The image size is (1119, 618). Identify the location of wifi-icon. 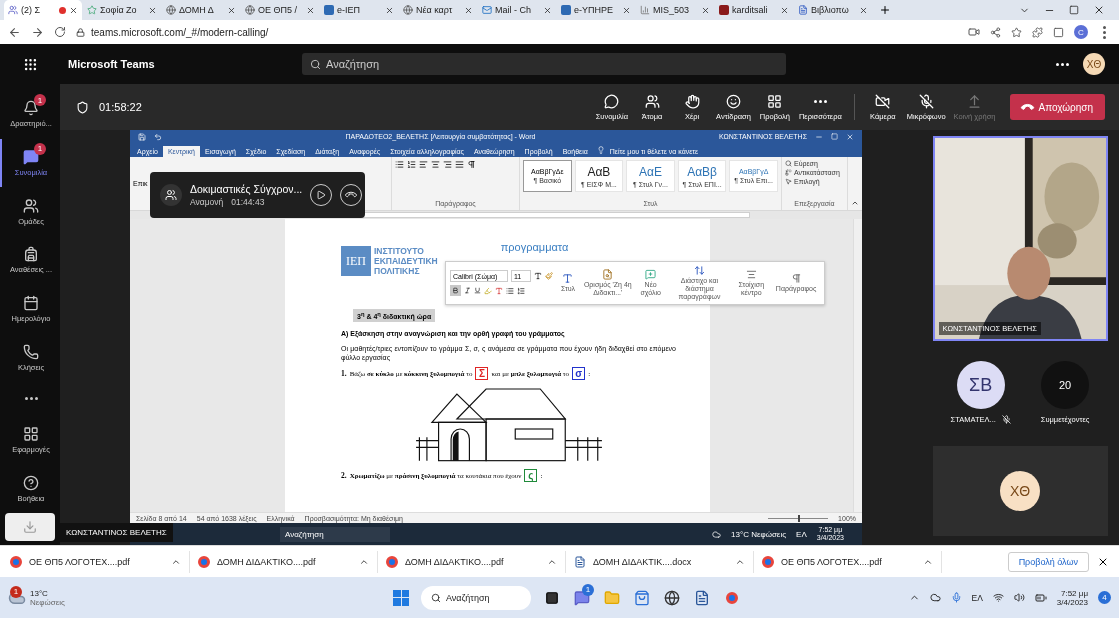
(998, 597).